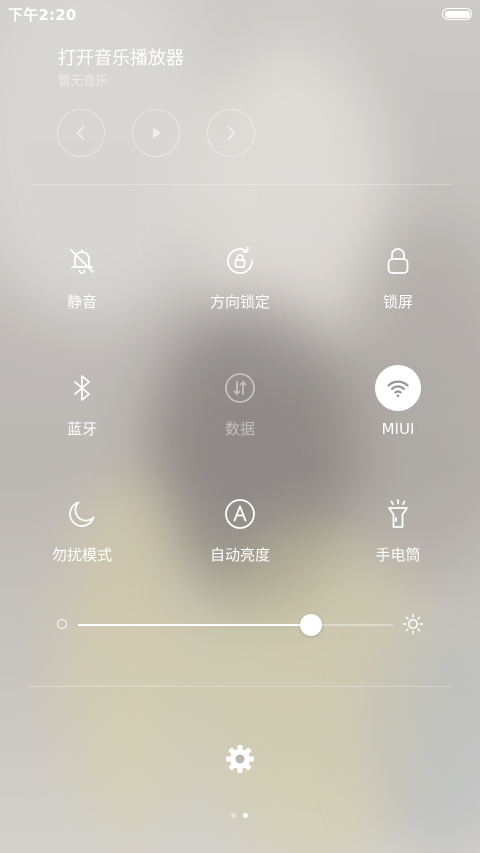 The image size is (480, 853). I want to click on toggle-label: 蓝牙, so click(81, 429).